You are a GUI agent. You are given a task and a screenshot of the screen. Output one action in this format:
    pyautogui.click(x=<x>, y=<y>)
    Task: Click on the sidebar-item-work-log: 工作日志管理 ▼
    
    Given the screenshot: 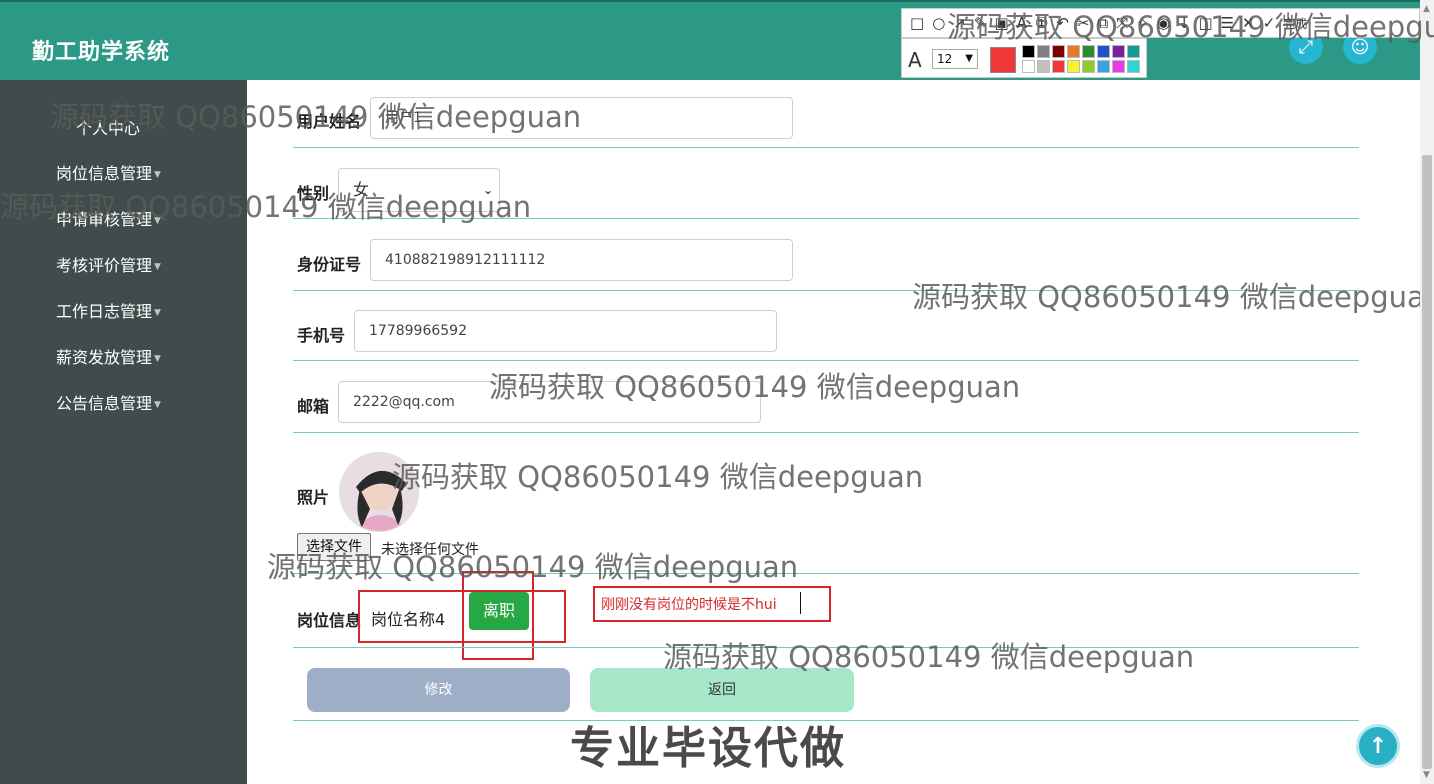 What is the action you would take?
    pyautogui.click(x=108, y=310)
    